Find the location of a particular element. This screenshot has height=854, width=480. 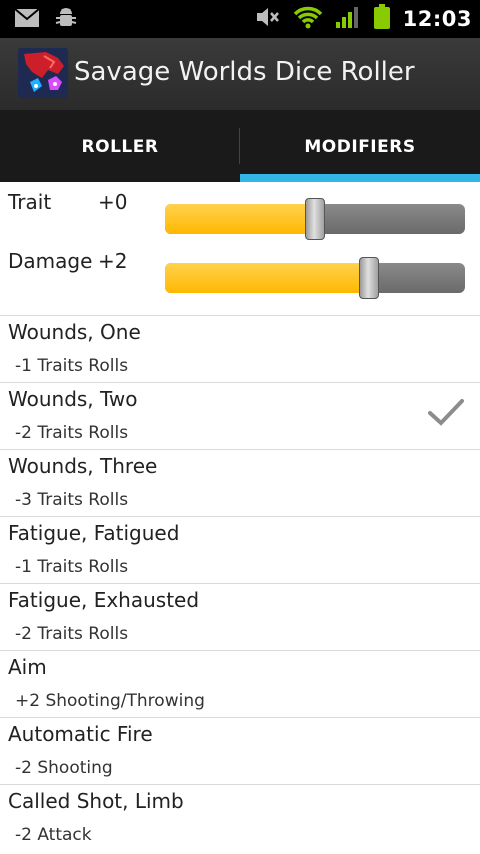

checkmark-icon is located at coordinates (446, 415).